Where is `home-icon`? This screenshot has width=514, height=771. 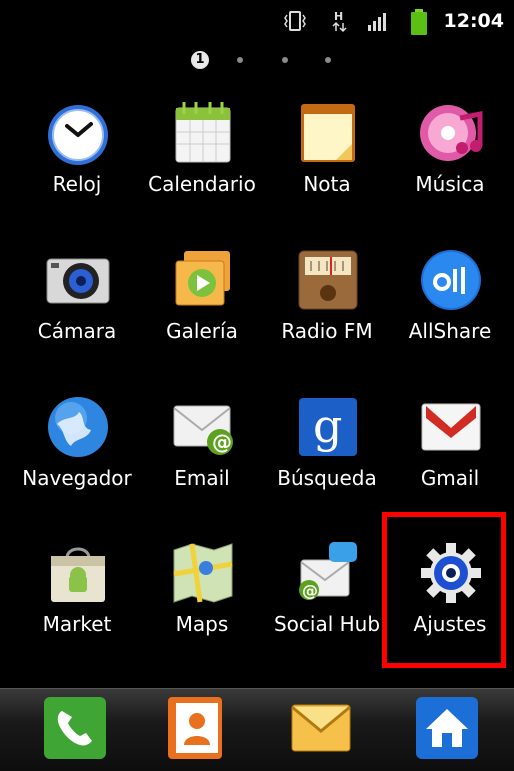
home-icon is located at coordinates (447, 728).